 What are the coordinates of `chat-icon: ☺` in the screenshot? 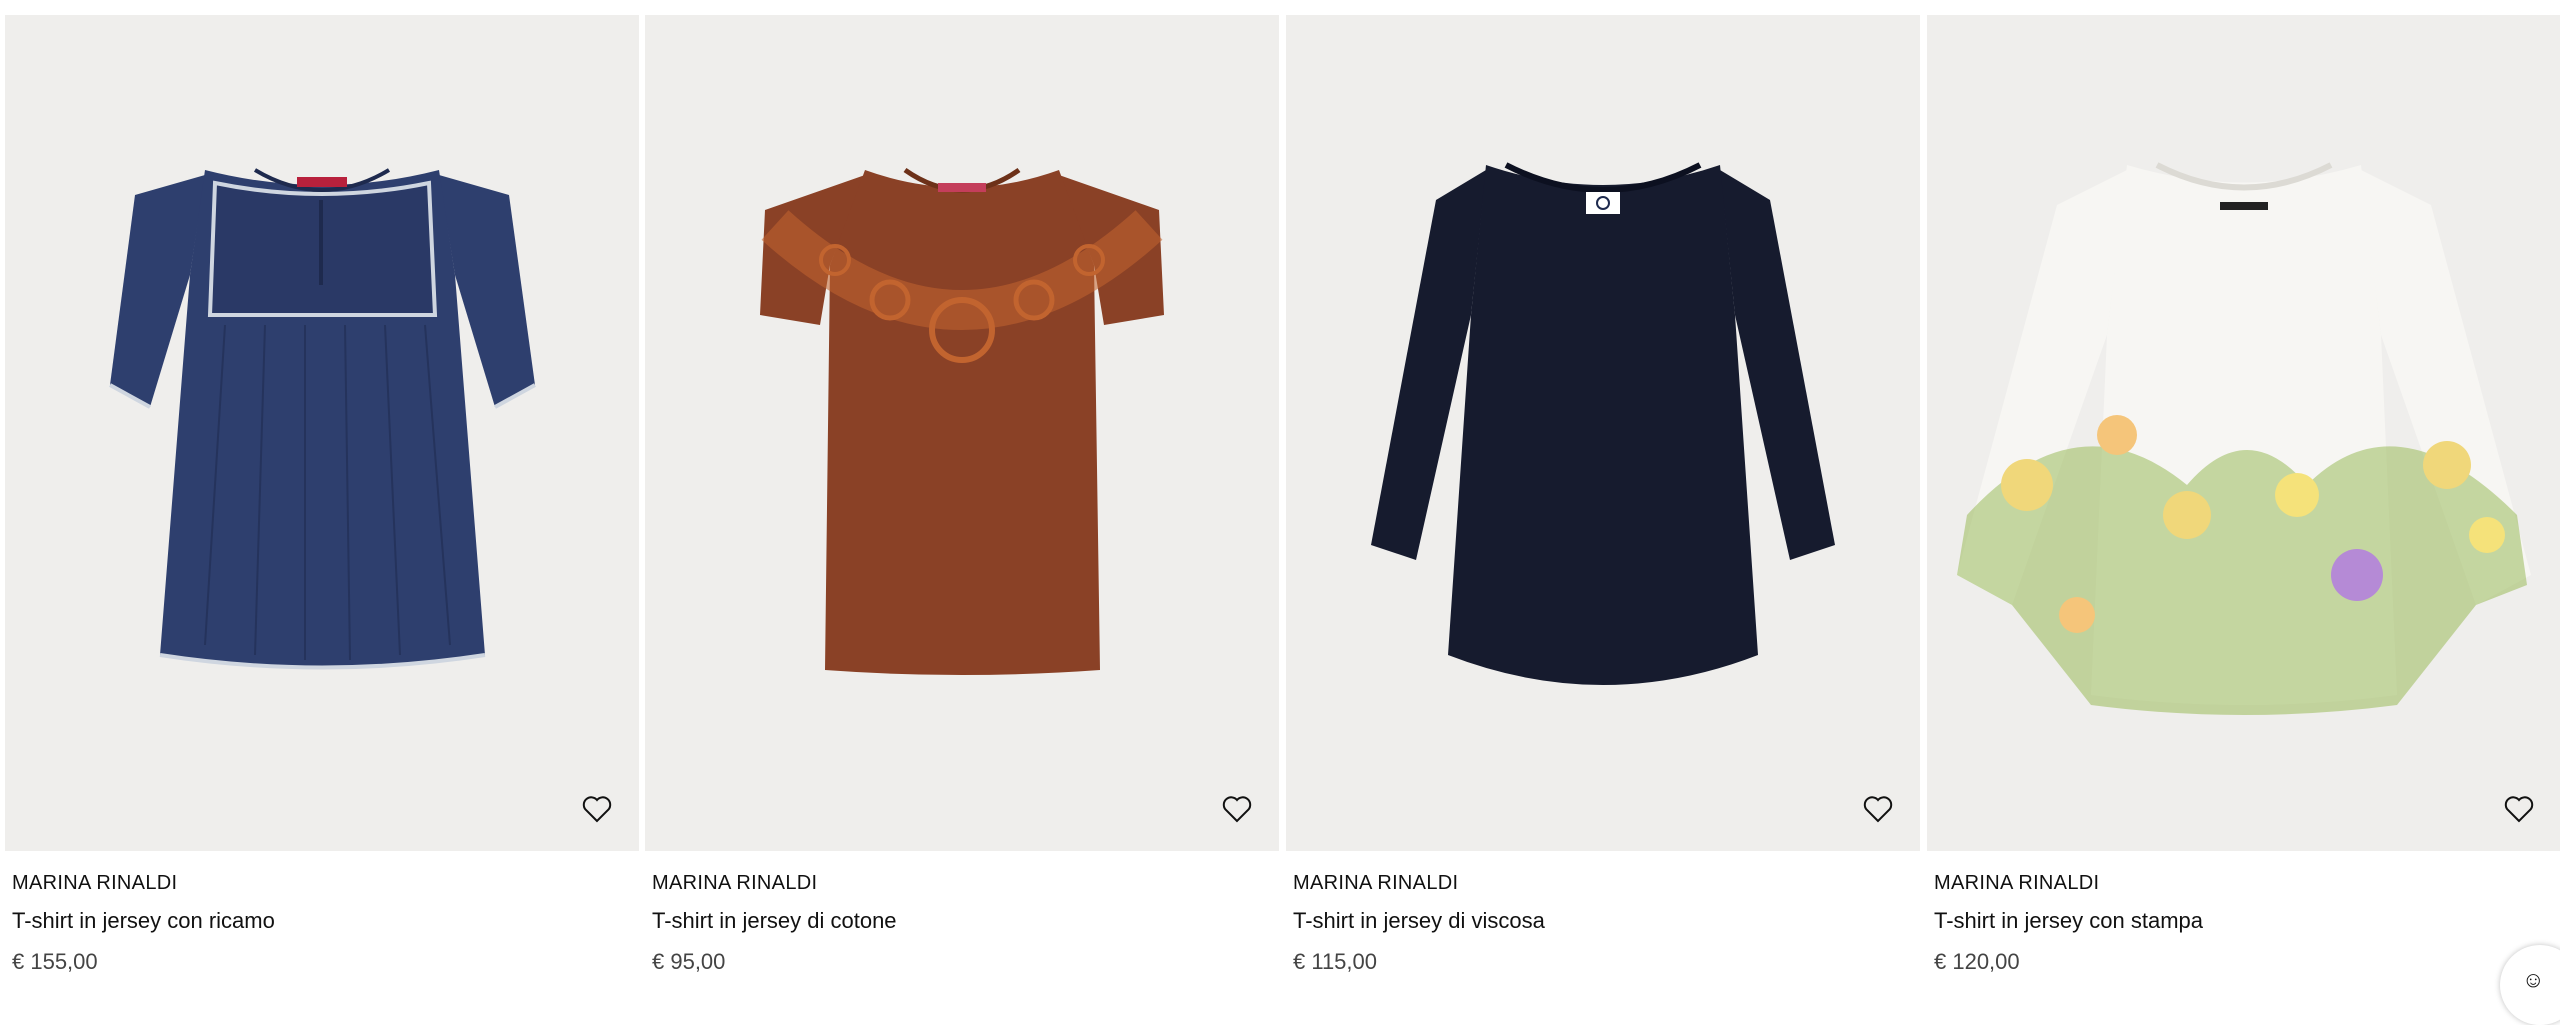 It's located at (2533, 979).